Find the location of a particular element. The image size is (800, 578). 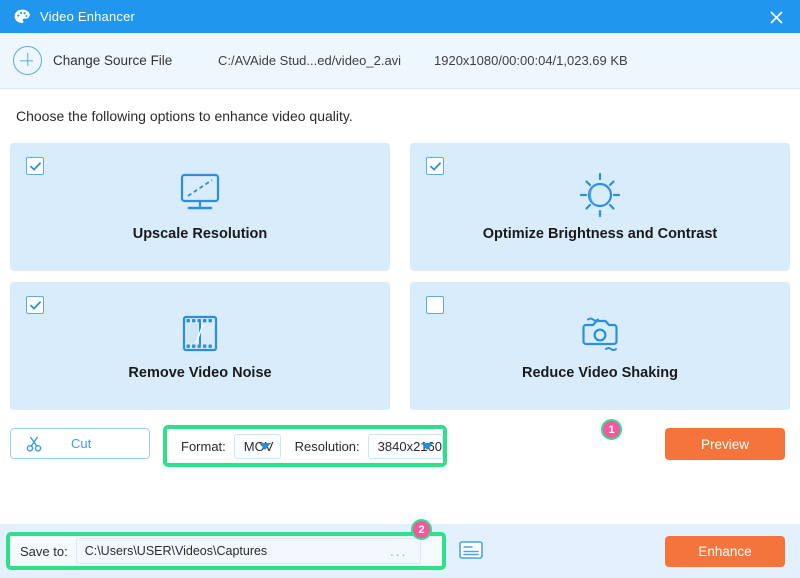

option-card-remove-video-noise: Remove Video Noise is located at coordinates (200, 346).